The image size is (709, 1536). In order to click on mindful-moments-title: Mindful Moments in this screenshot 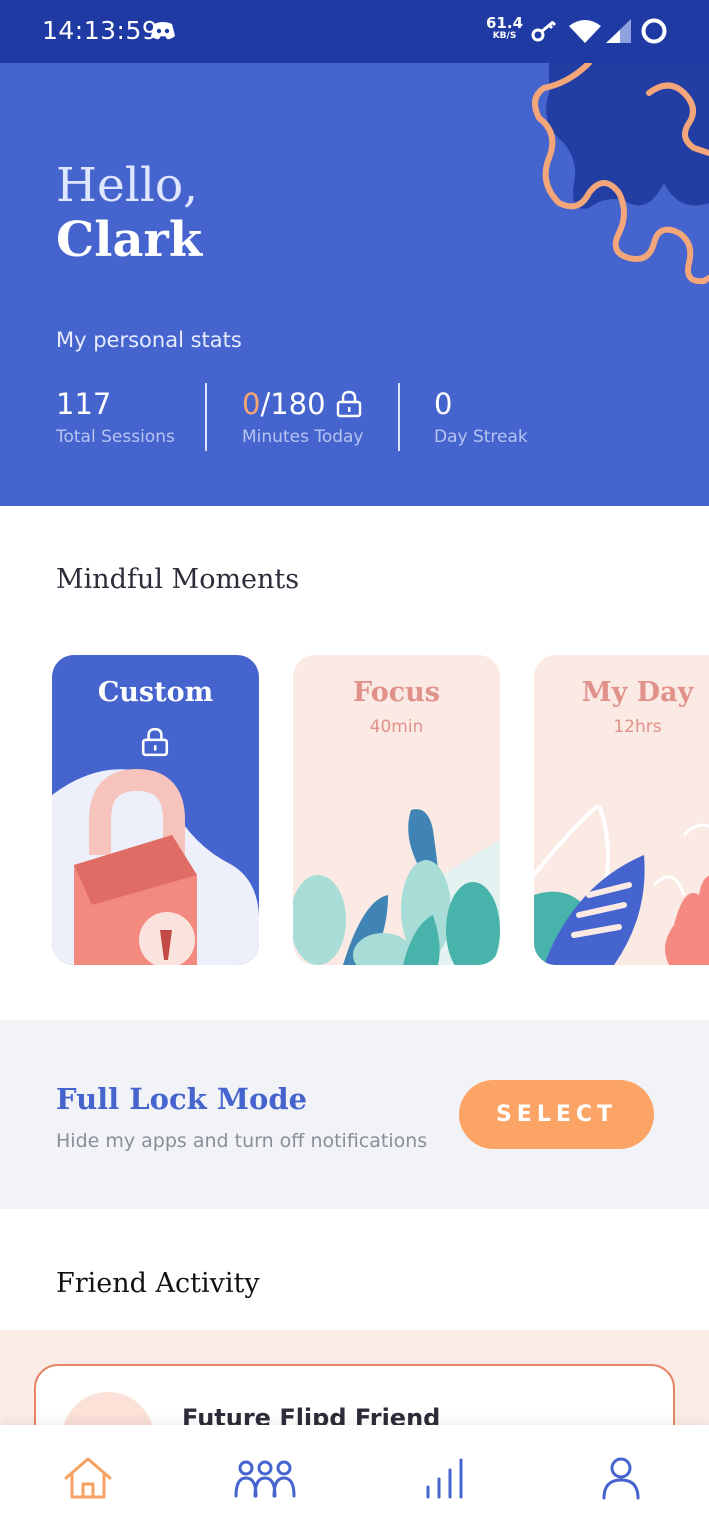, I will do `click(178, 579)`.